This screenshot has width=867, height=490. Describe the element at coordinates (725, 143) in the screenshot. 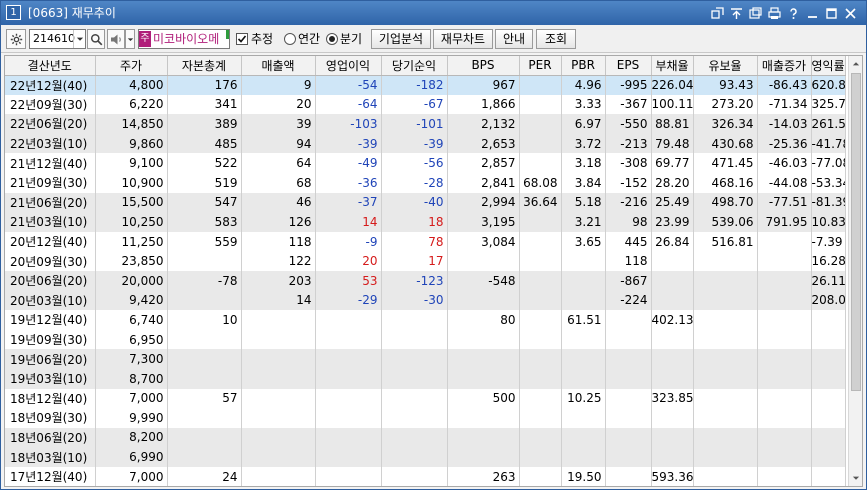

I see `cell-reserve: 430.68` at that location.